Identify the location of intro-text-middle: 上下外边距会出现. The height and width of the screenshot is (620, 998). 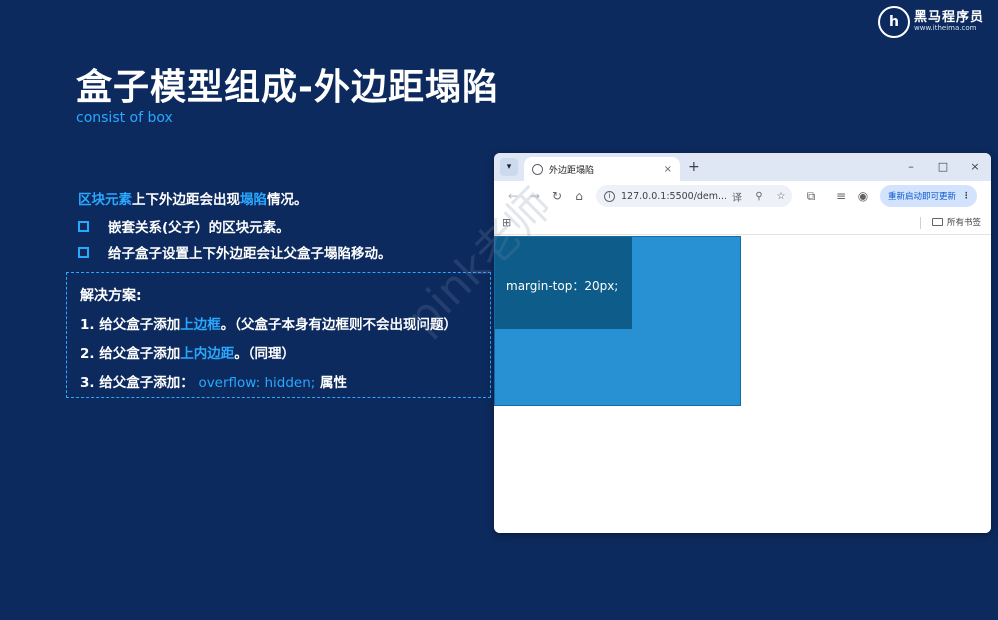
(186, 200).